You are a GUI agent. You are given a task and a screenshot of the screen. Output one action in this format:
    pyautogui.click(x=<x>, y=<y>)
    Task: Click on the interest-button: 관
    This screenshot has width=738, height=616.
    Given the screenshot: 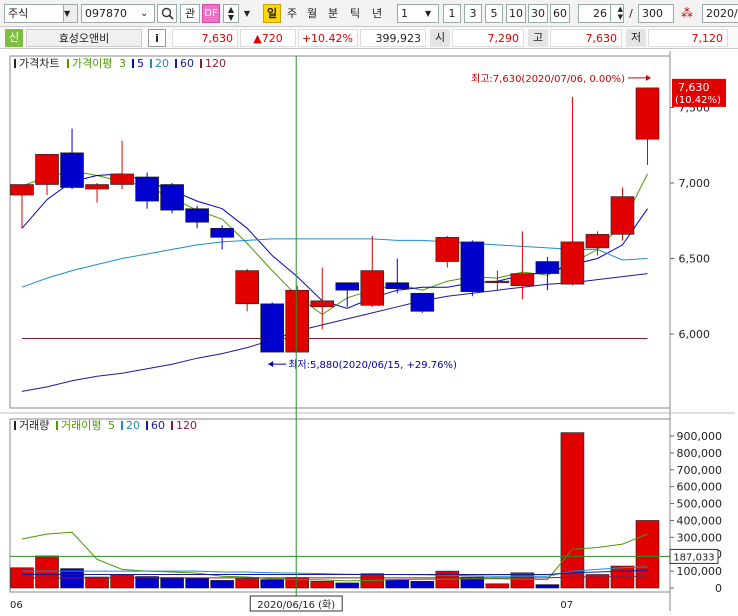 What is the action you would take?
    pyautogui.click(x=190, y=13)
    